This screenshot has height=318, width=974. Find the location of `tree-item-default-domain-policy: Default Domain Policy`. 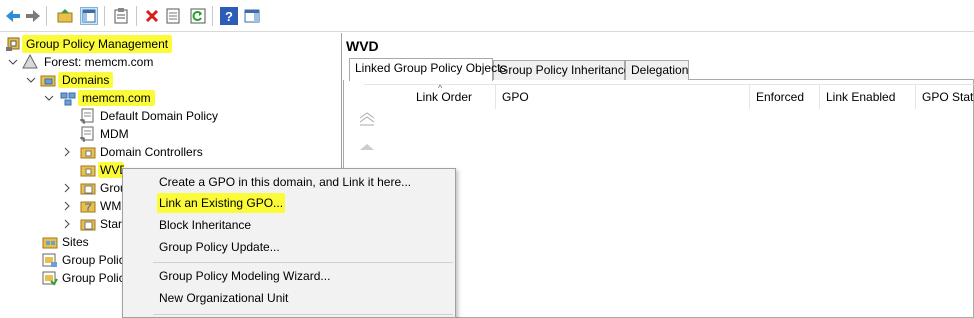

tree-item-default-domain-policy: Default Domain Policy is located at coordinates (159, 116).